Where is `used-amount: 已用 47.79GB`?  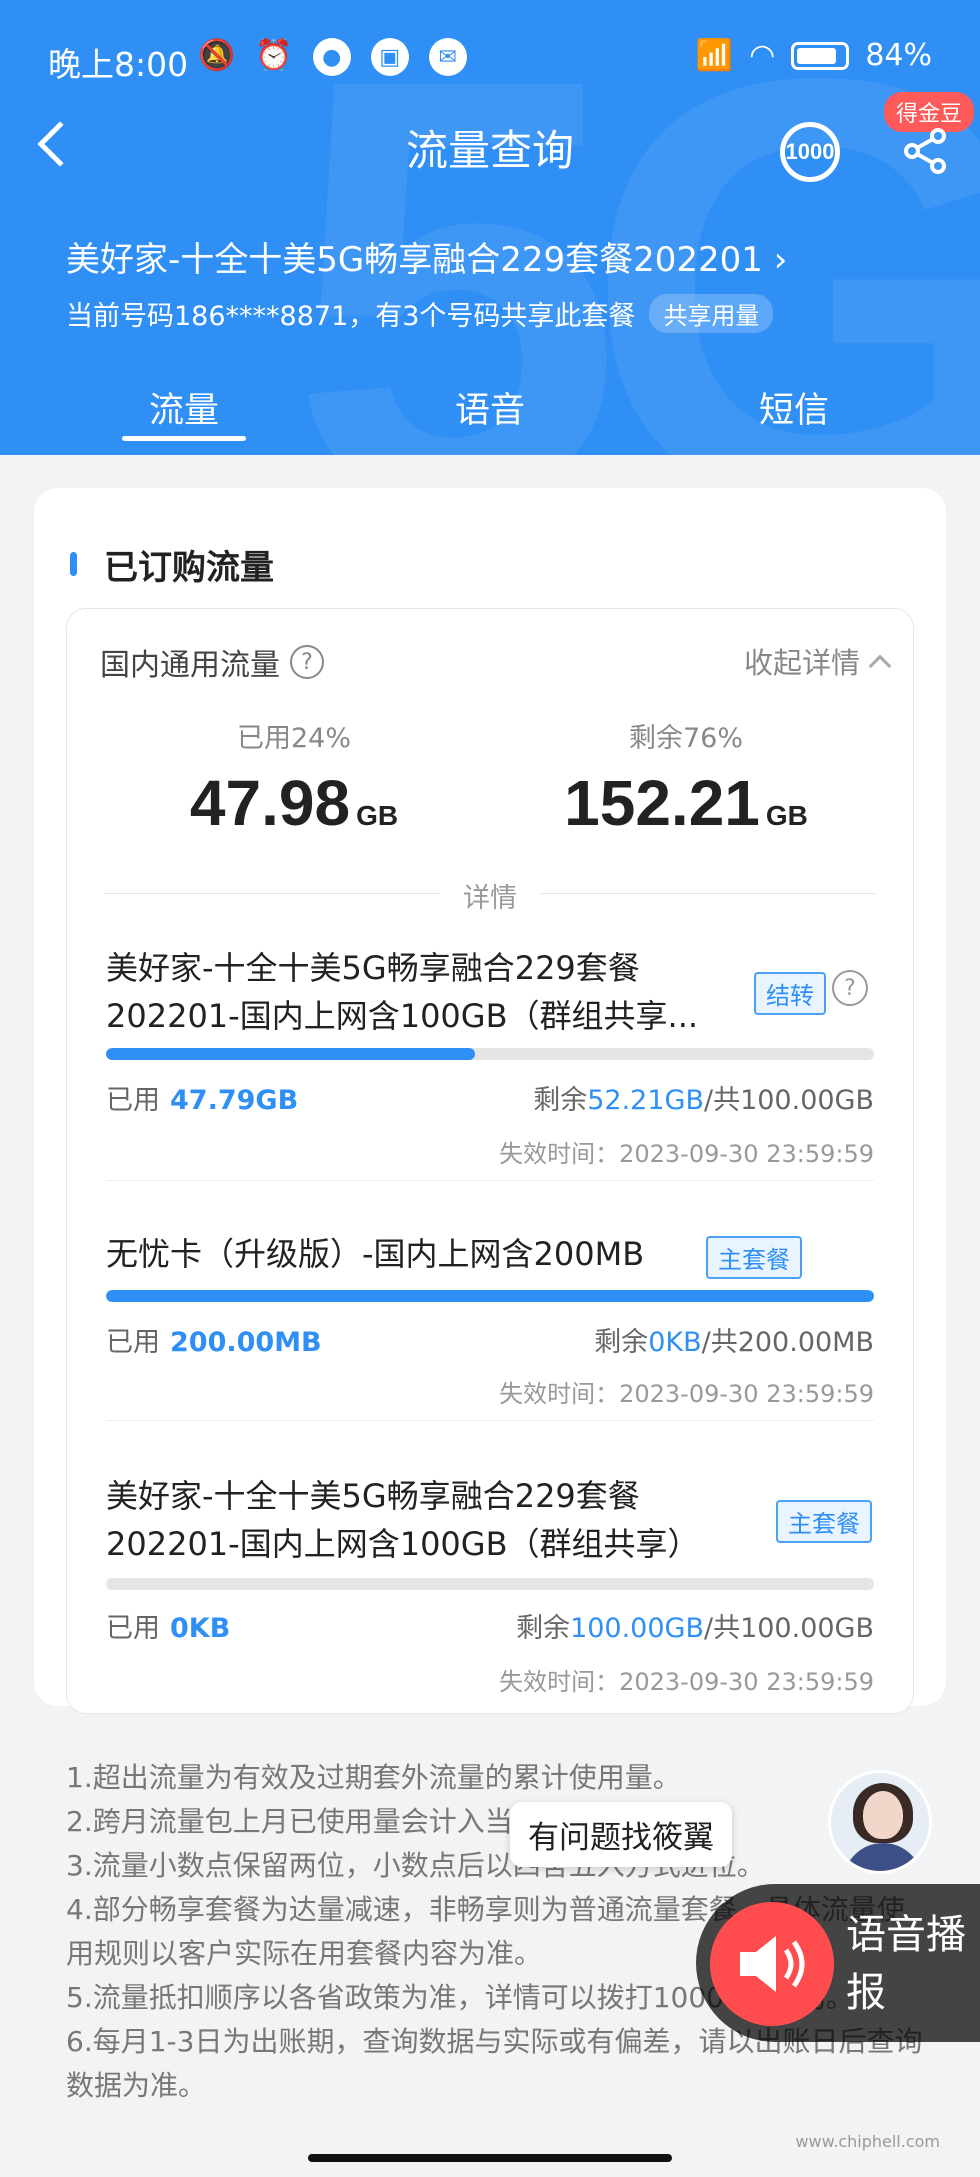 used-amount: 已用 47.79GB is located at coordinates (202, 1100).